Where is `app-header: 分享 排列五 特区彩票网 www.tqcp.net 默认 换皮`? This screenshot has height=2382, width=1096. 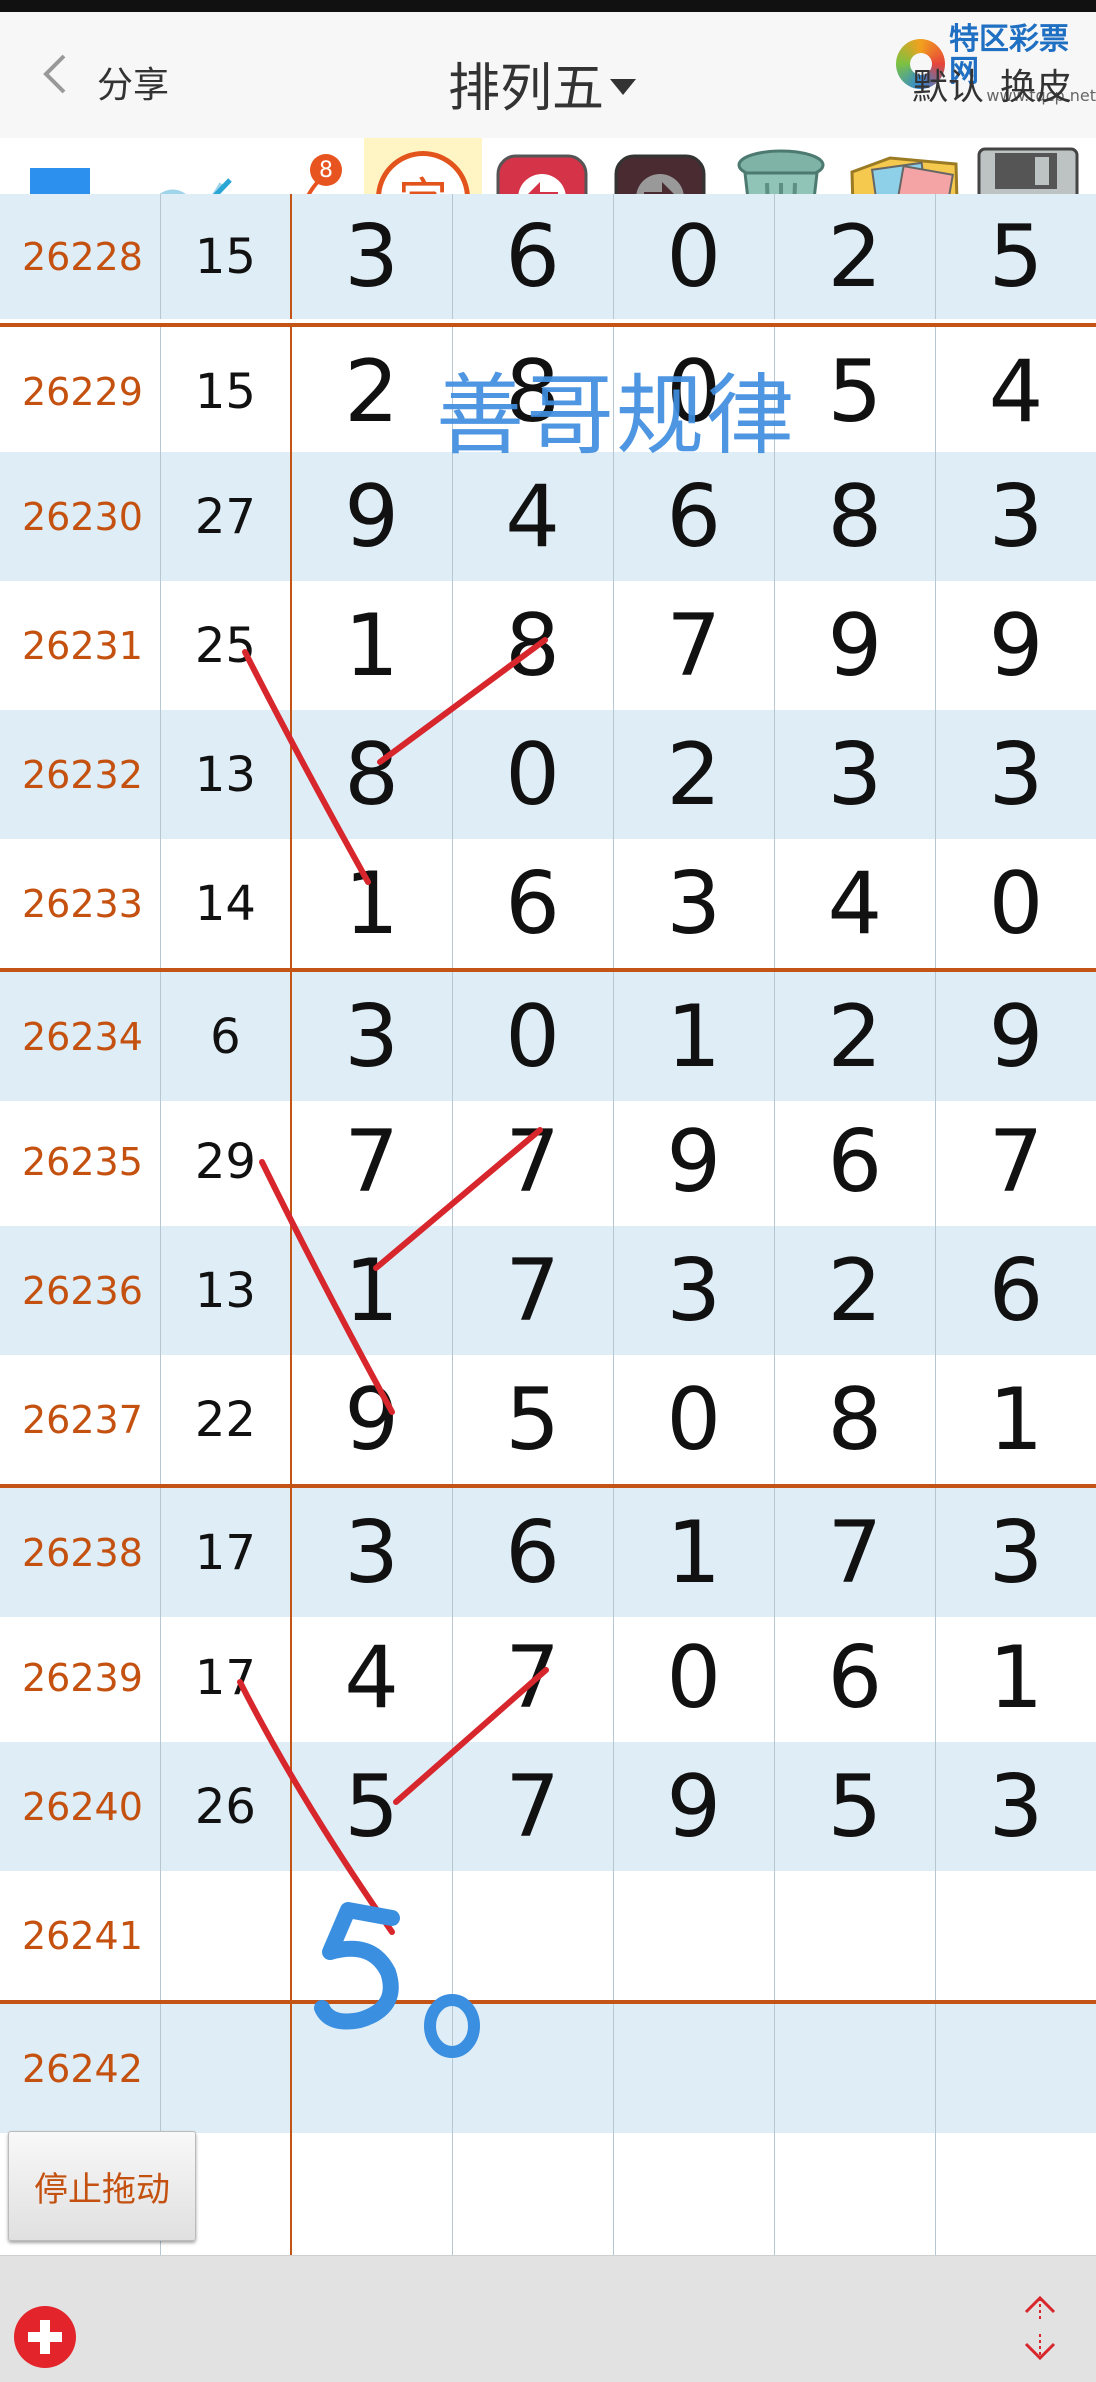
app-header: 分享 排列五 特区彩票网 www.tqcp.net 默认 换皮 is located at coordinates (548, 75).